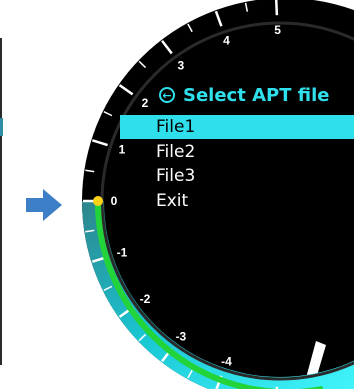 The image size is (354, 389). I want to click on menu-item-file3: File3, so click(237, 176).